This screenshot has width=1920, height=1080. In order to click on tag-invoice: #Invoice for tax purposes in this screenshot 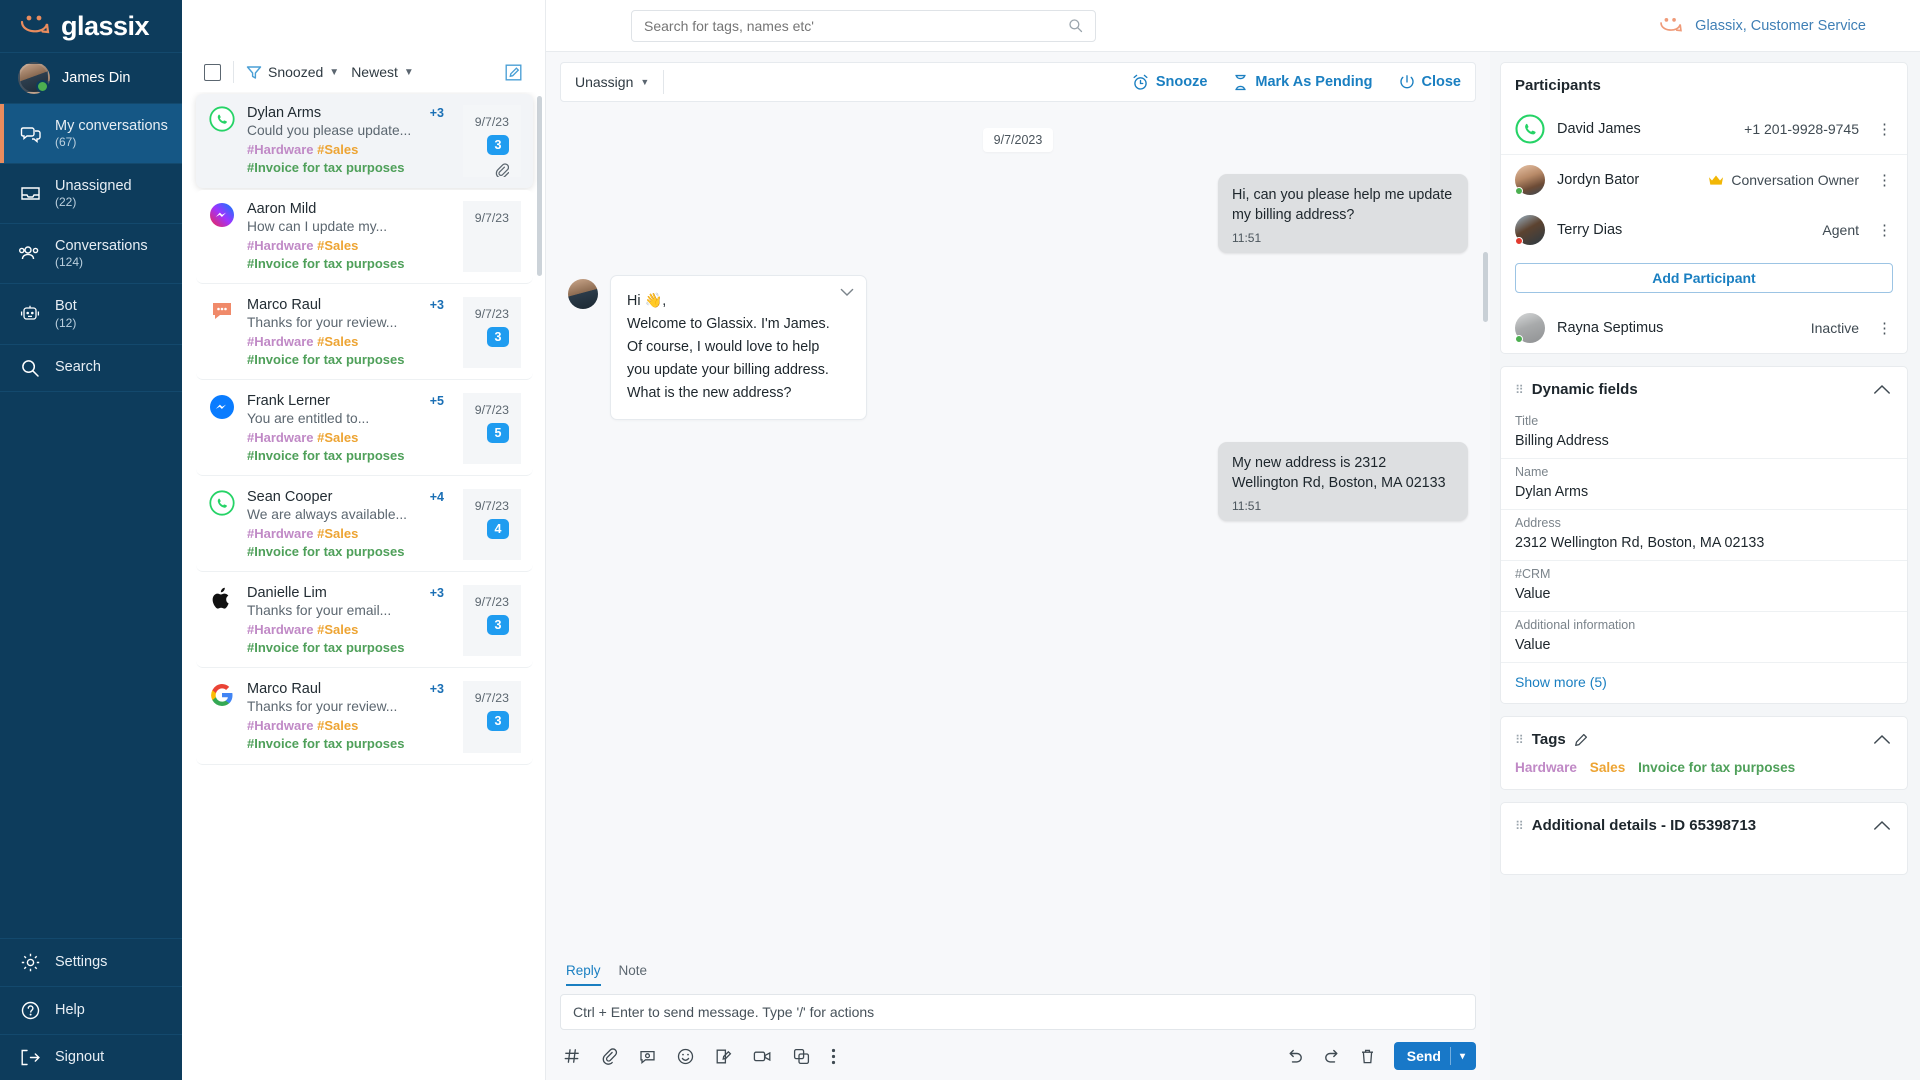, I will do `click(326, 455)`.